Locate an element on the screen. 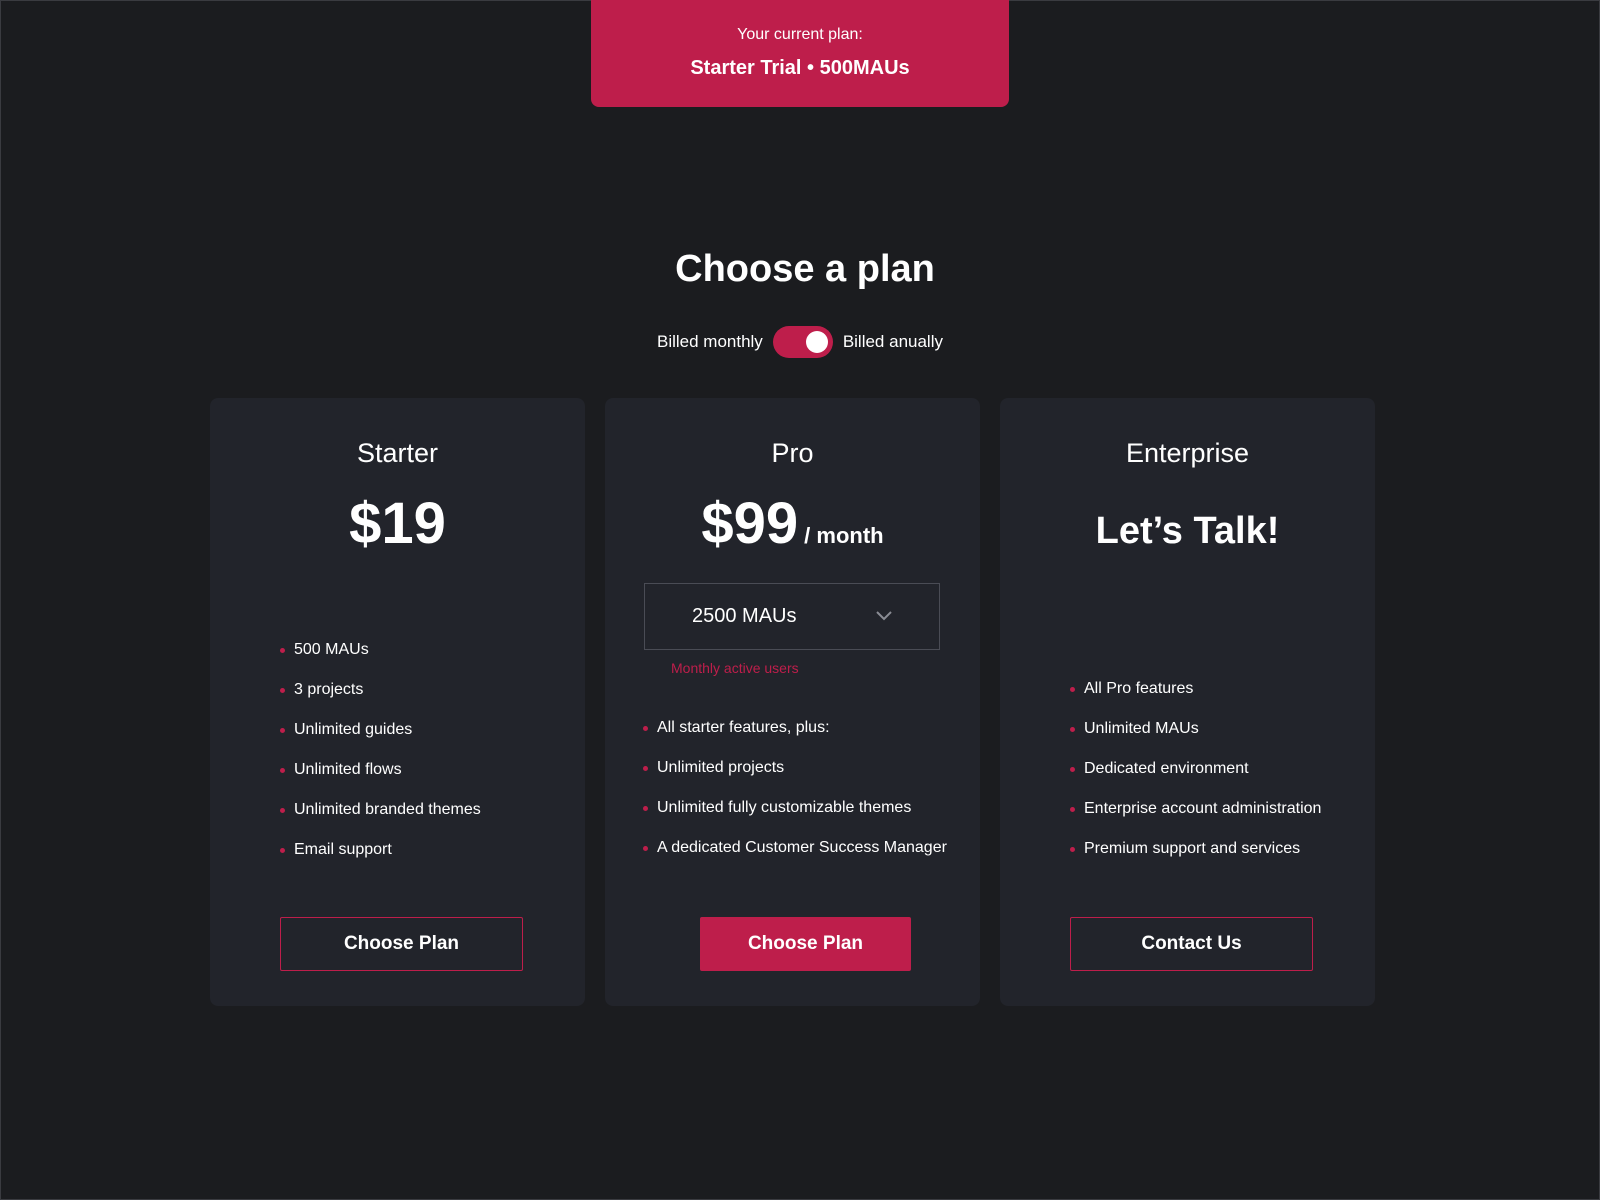 This screenshot has height=1200, width=1600. contact-us-button: Contact Us is located at coordinates (1191, 944).